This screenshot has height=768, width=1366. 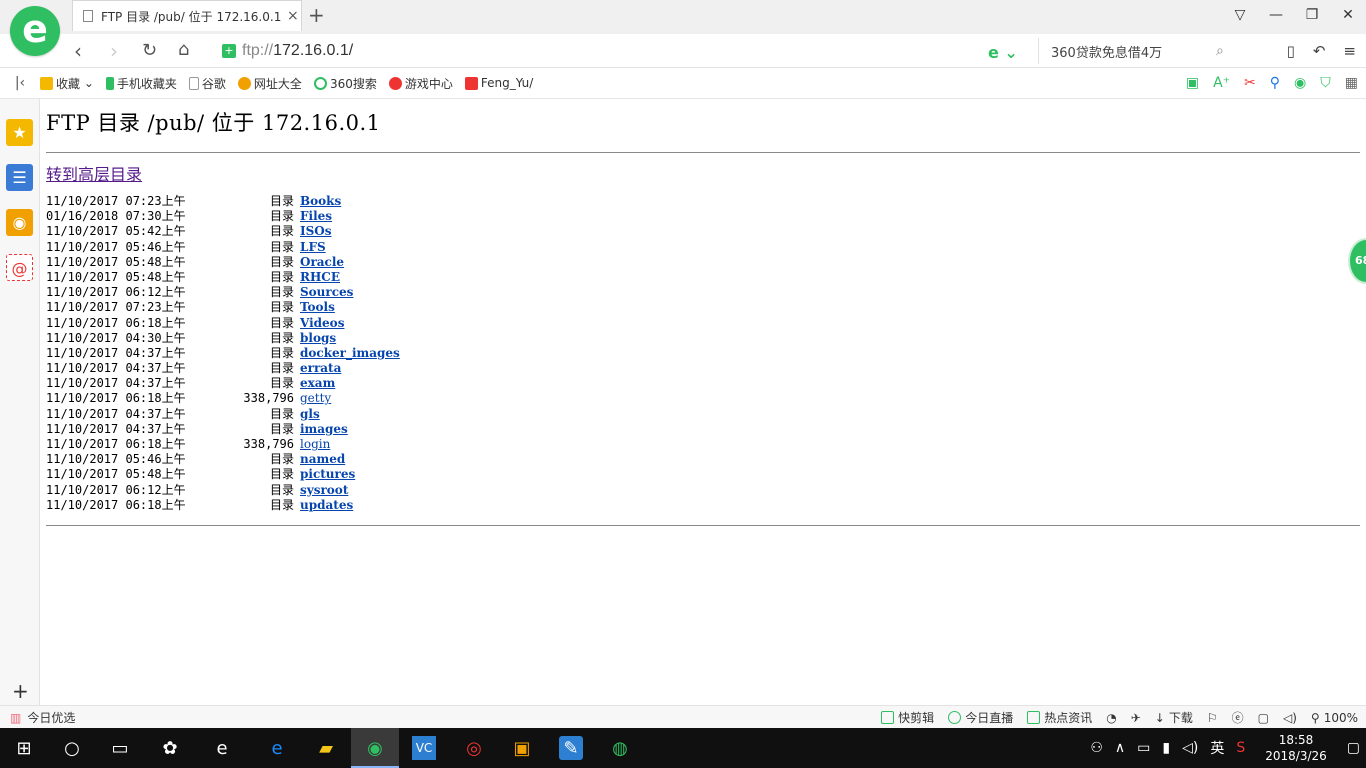 I want to click on directory-link: Books, so click(x=320, y=201).